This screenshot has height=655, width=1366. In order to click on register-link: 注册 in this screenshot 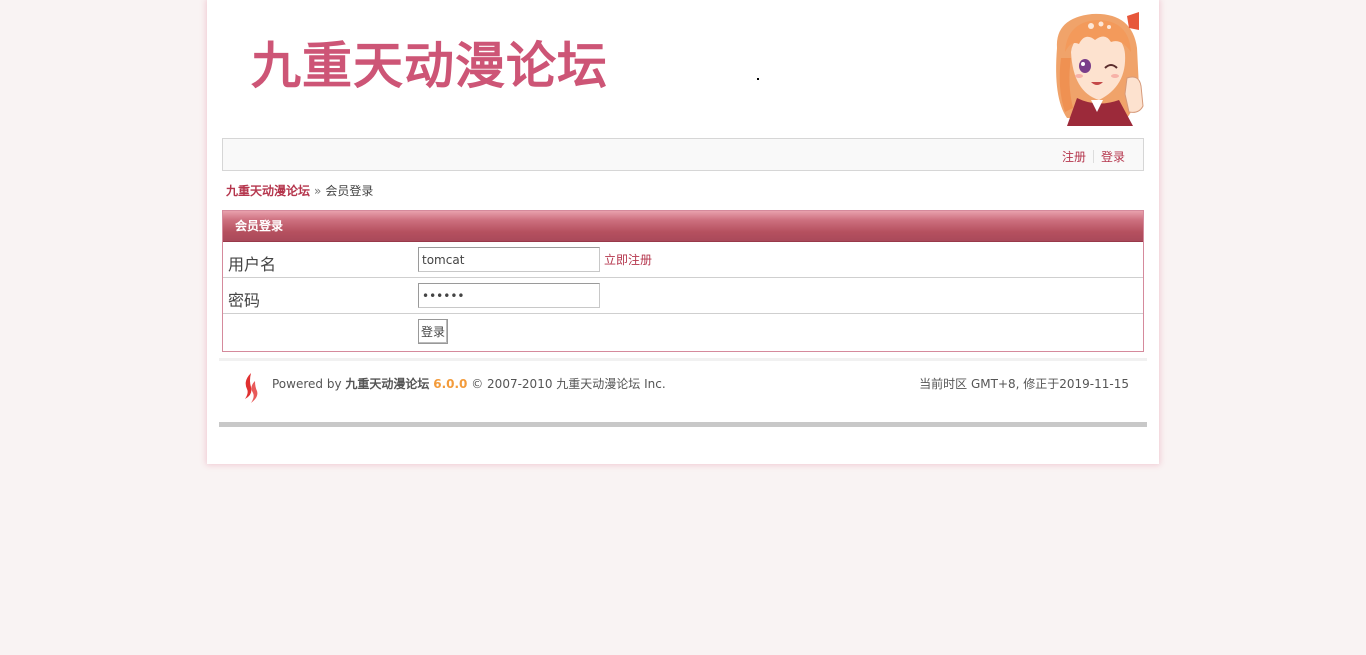, I will do `click(1074, 156)`.